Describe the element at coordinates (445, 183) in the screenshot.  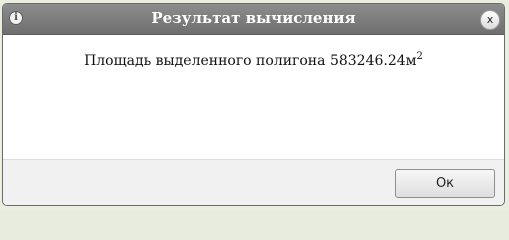
I see `ok-button: Ок` at that location.